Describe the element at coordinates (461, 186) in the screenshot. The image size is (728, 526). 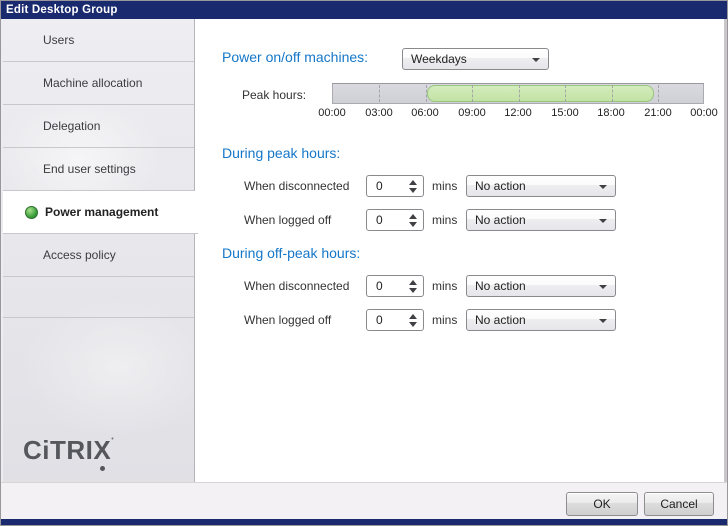
I see `peak-disconnected-row: When disconnected 0 mins No action` at that location.